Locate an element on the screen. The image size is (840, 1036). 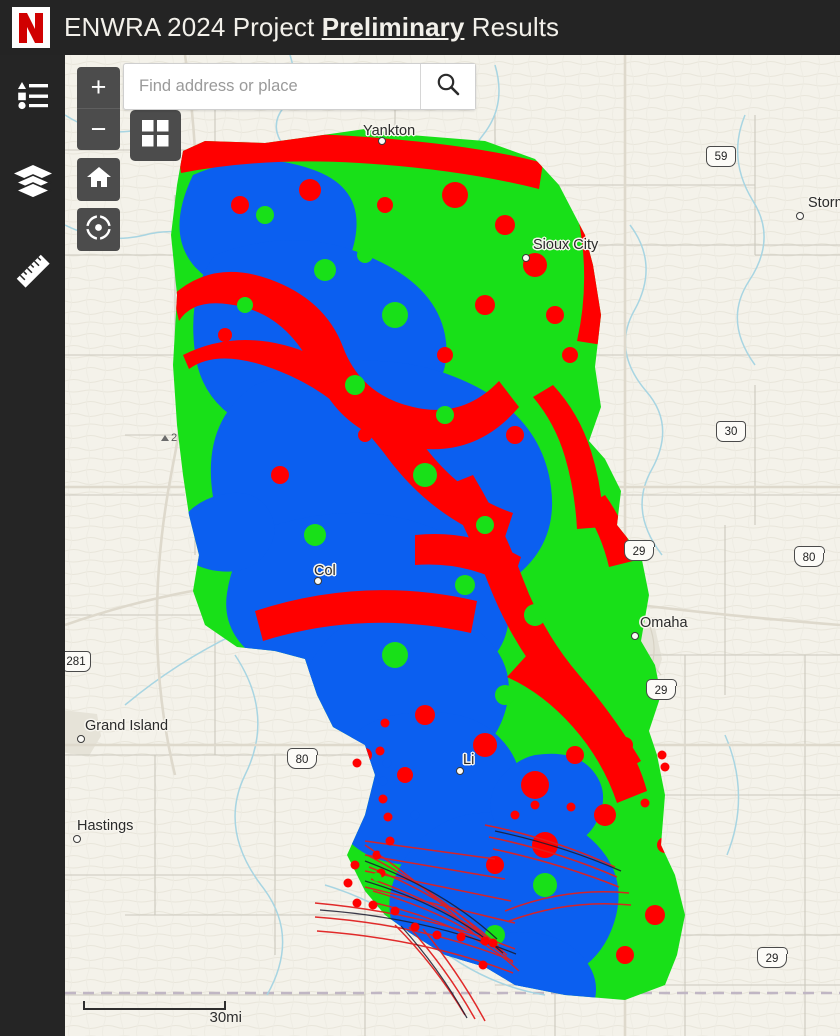
title-suffix: Results is located at coordinates (512, 27).